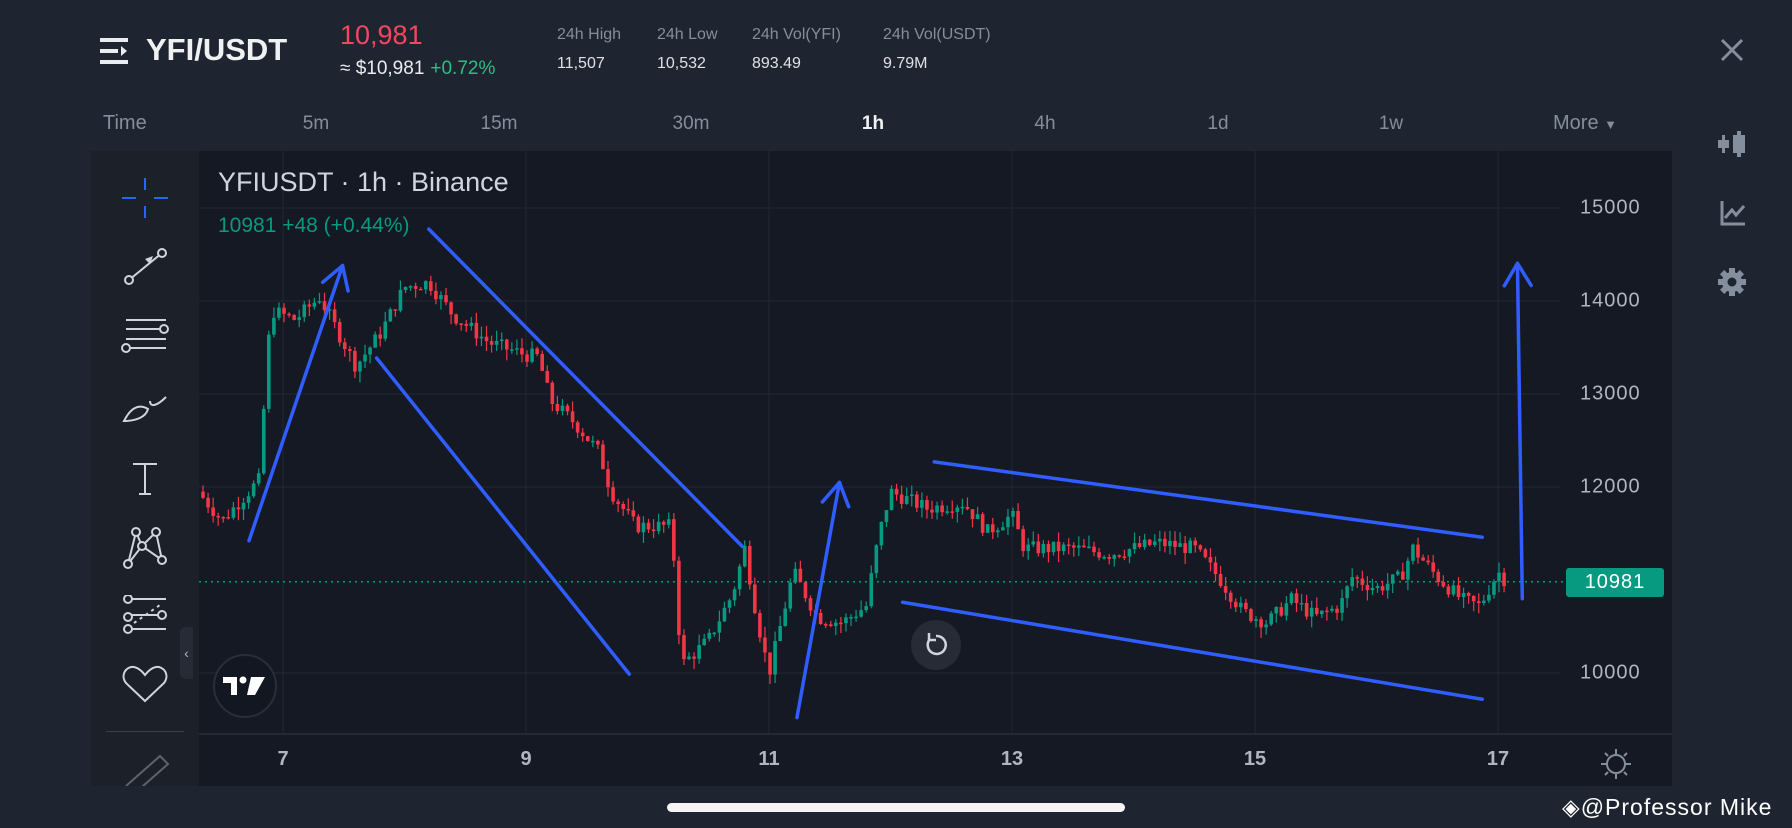 The height and width of the screenshot is (828, 1792). What do you see at coordinates (363, 182) in the screenshot?
I see `chart-title: YFIUSDT · 1h · Binance` at bounding box center [363, 182].